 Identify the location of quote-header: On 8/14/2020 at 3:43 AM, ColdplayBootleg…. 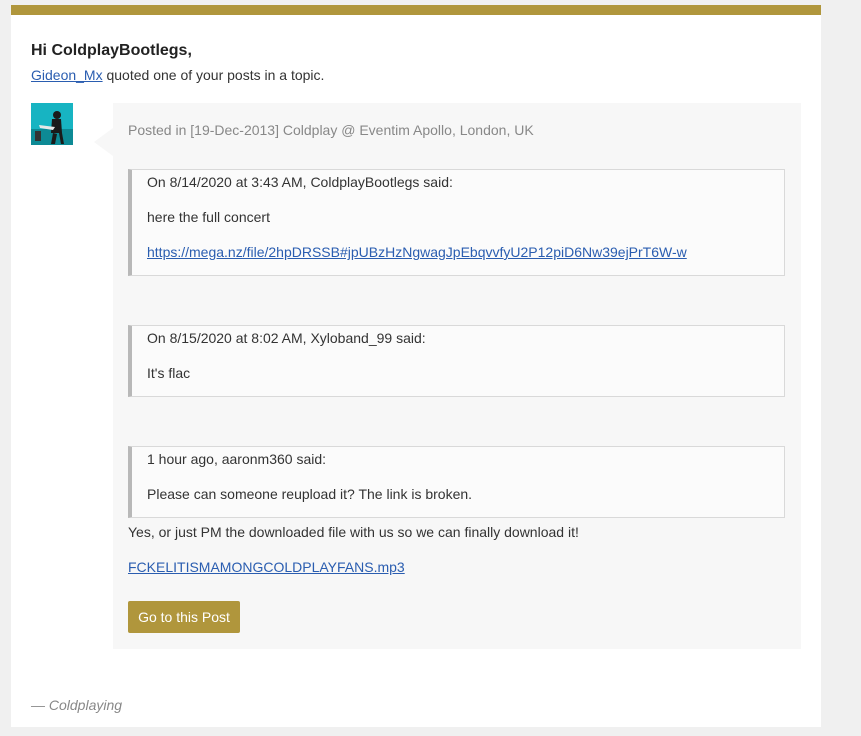
(300, 182).